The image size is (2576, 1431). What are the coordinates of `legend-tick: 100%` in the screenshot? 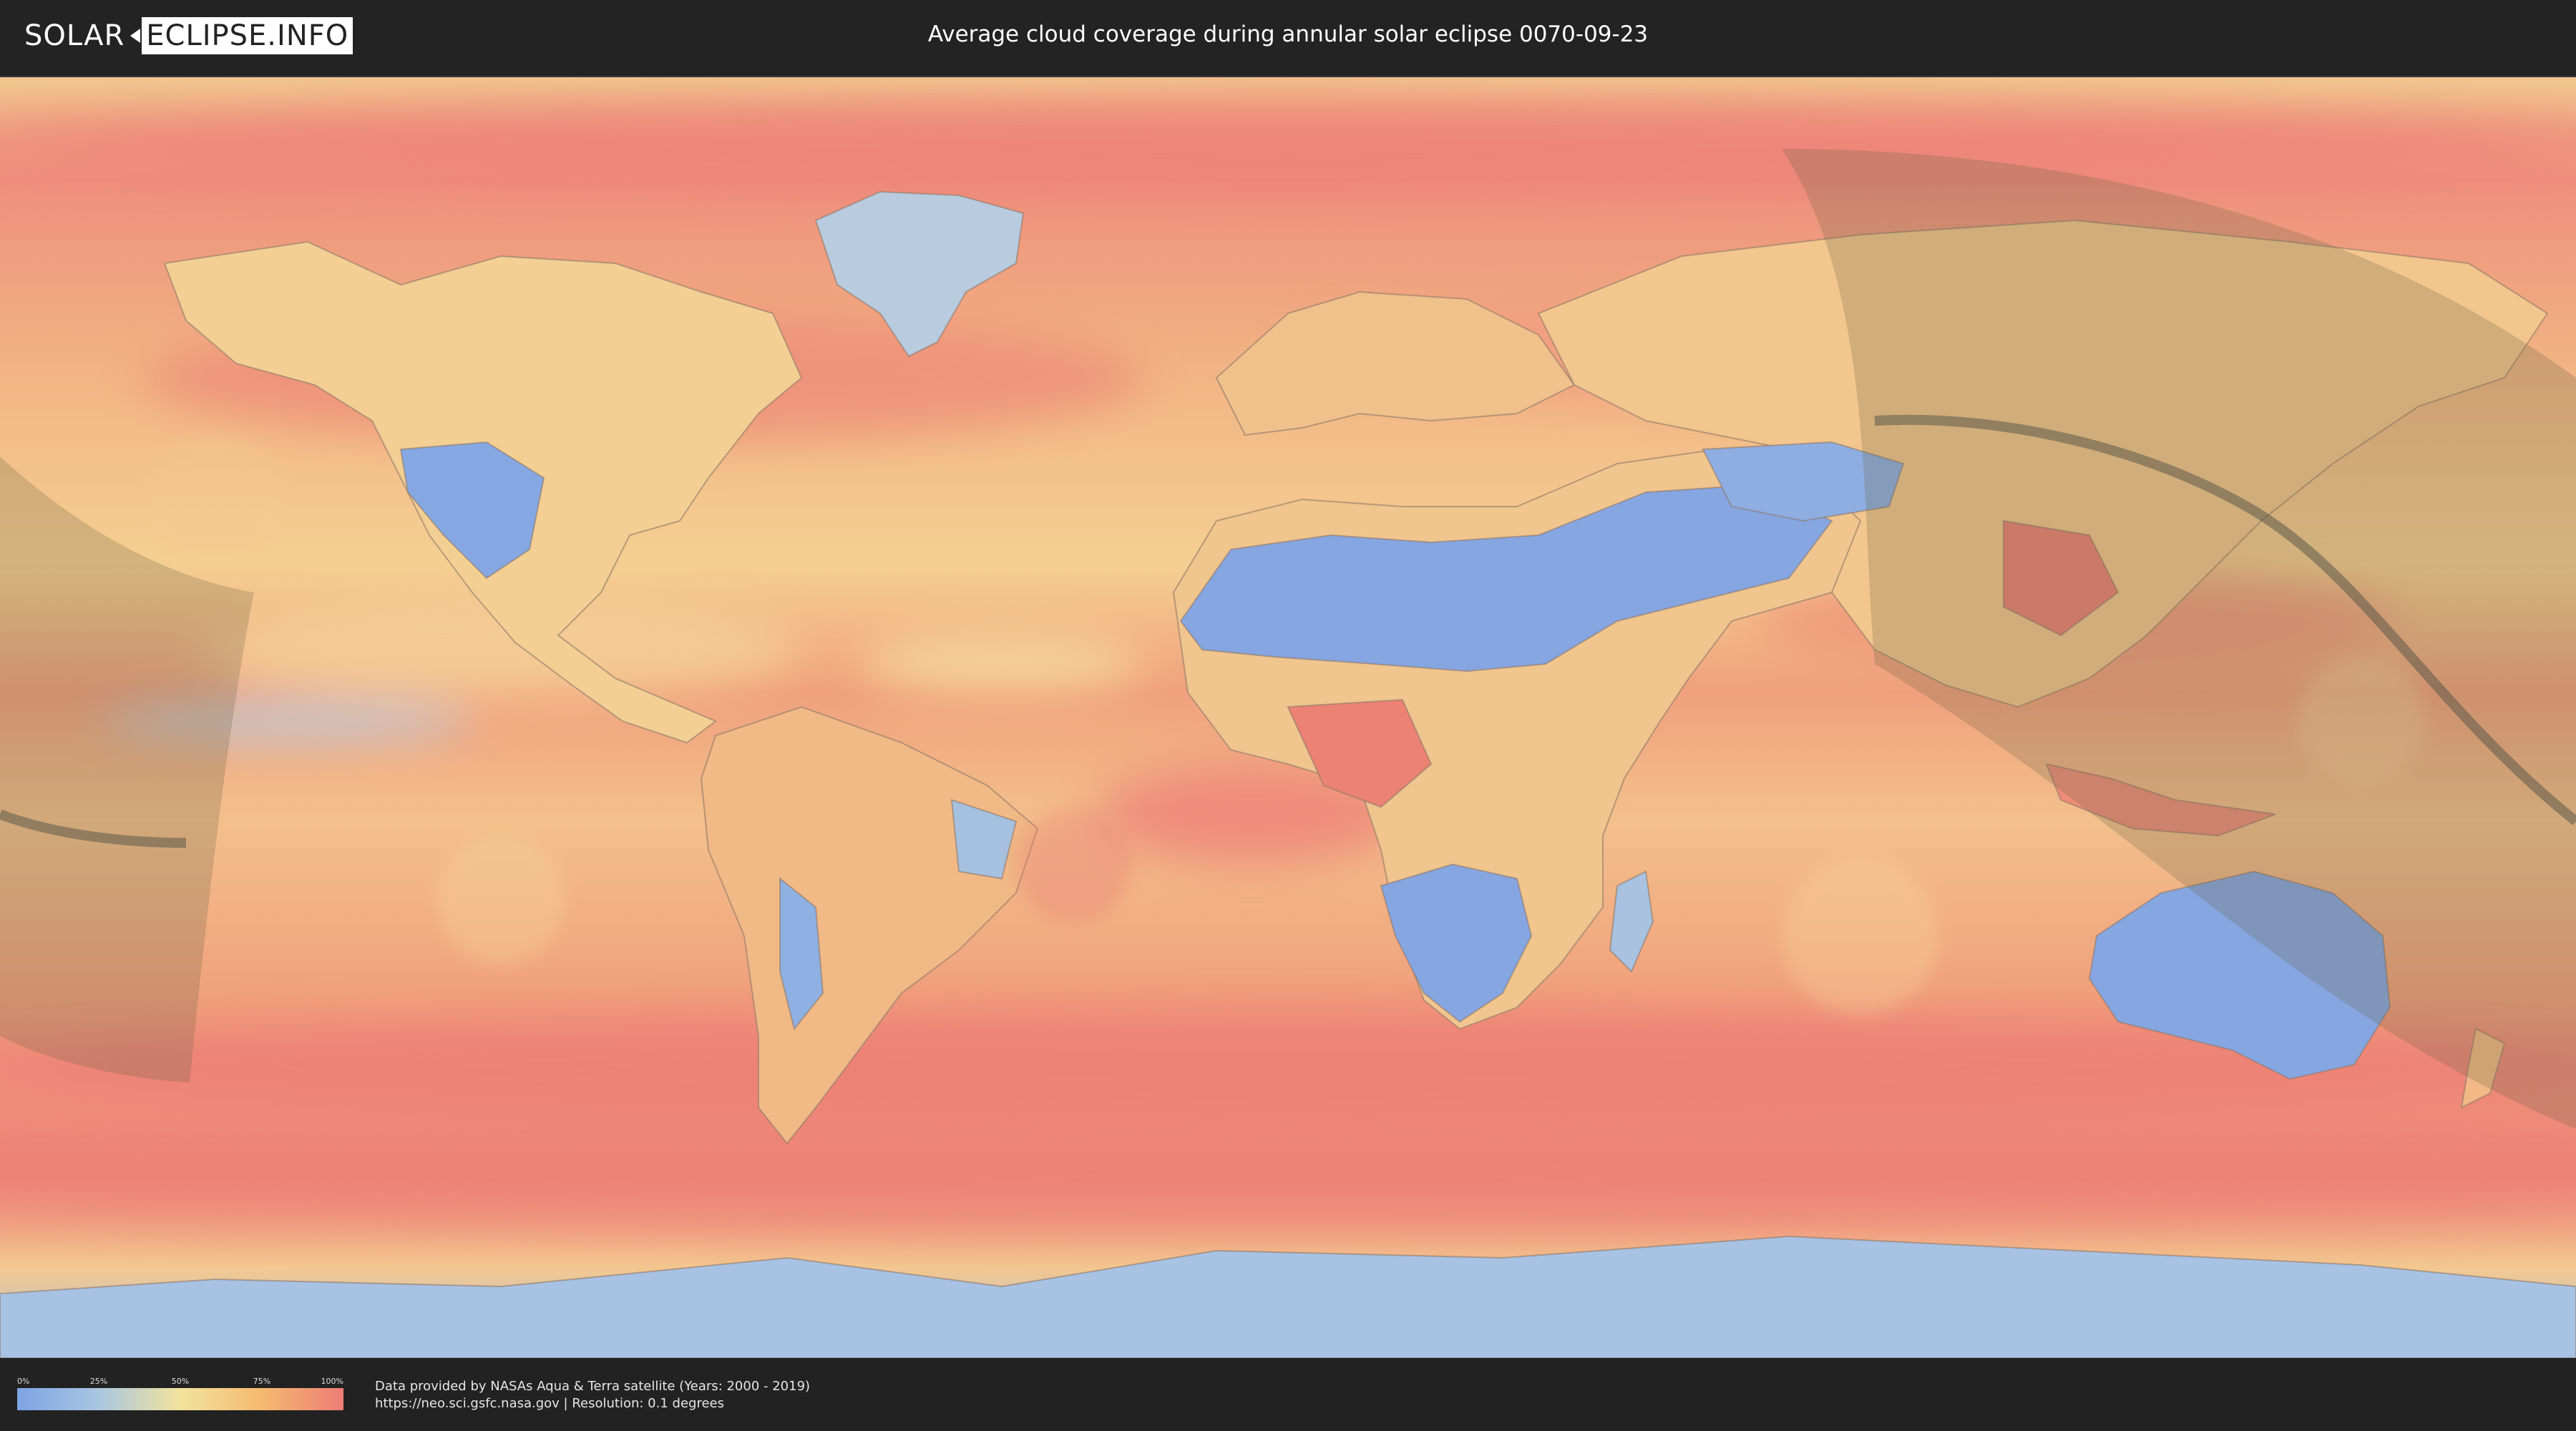 It's located at (332, 1382).